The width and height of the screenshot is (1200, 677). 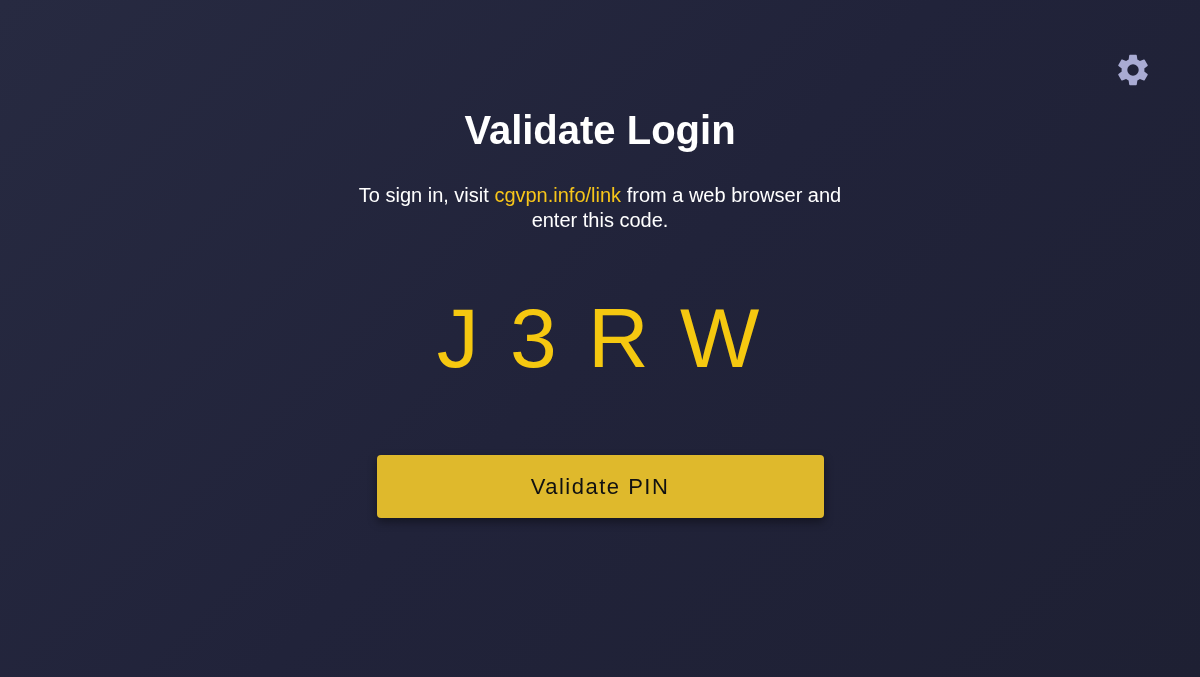 I want to click on instruction-text: To sign in, visit cgvpn.info/link from a web browser and enter this code., so click(x=600, y=208).